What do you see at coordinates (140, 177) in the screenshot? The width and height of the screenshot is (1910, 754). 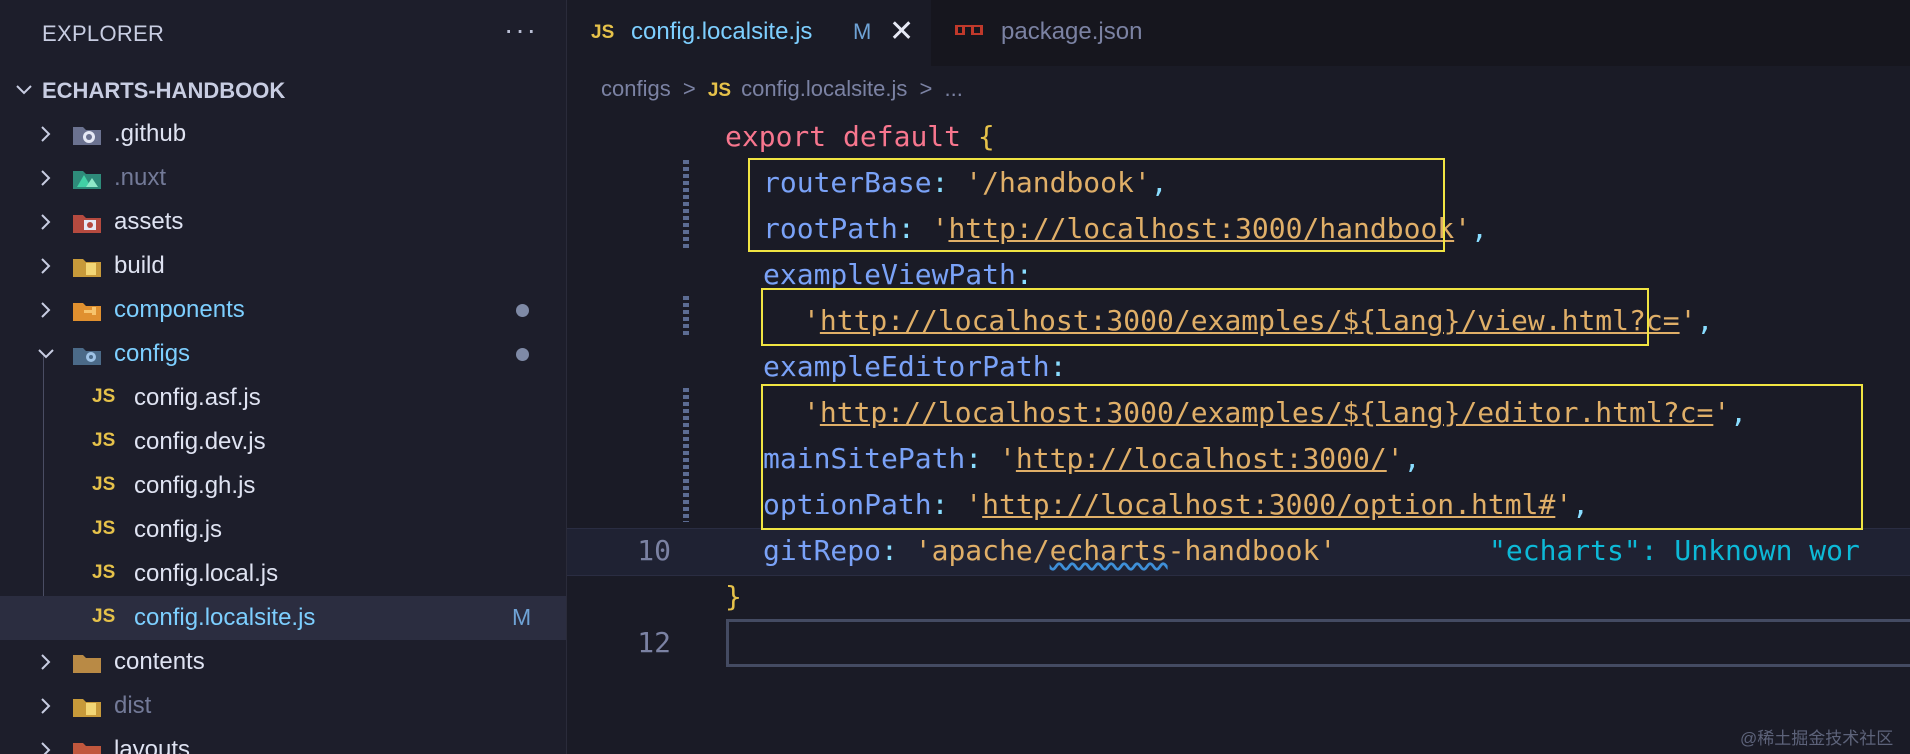 I see `tree-item-label: .nuxt` at bounding box center [140, 177].